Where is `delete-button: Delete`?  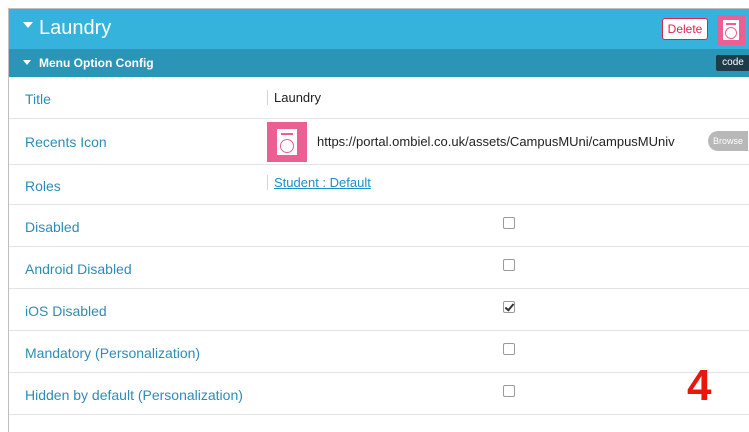
delete-button: Delete is located at coordinates (685, 29).